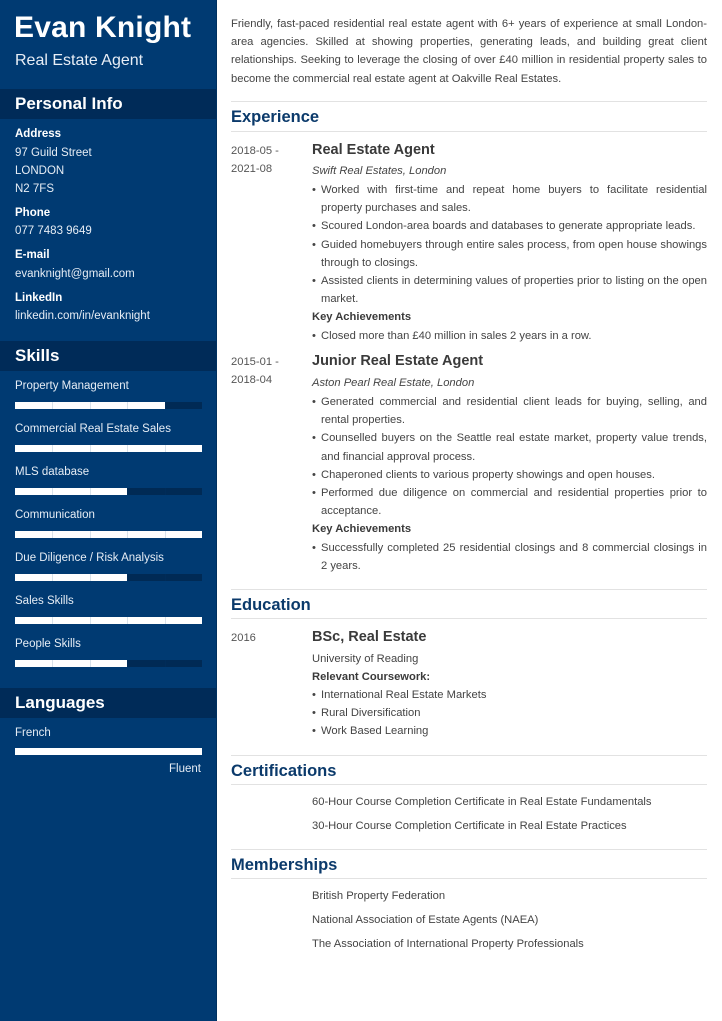  Describe the element at coordinates (275, 117) in the screenshot. I see `experience-heading: Experience` at that location.